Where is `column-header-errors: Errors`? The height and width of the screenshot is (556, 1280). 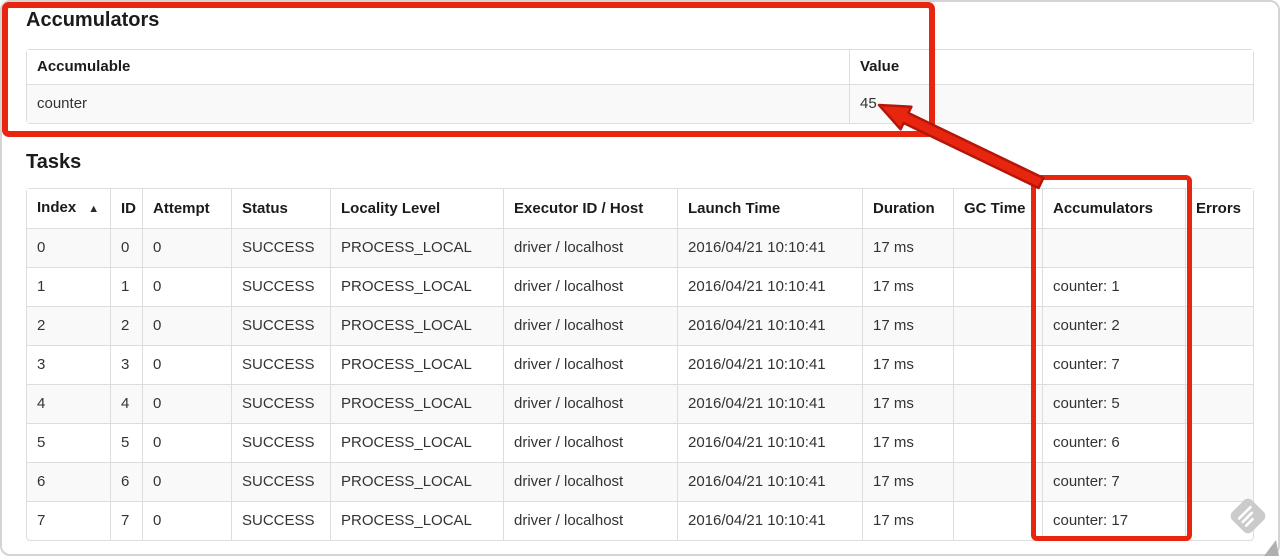
column-header-errors: Errors is located at coordinates (1219, 208).